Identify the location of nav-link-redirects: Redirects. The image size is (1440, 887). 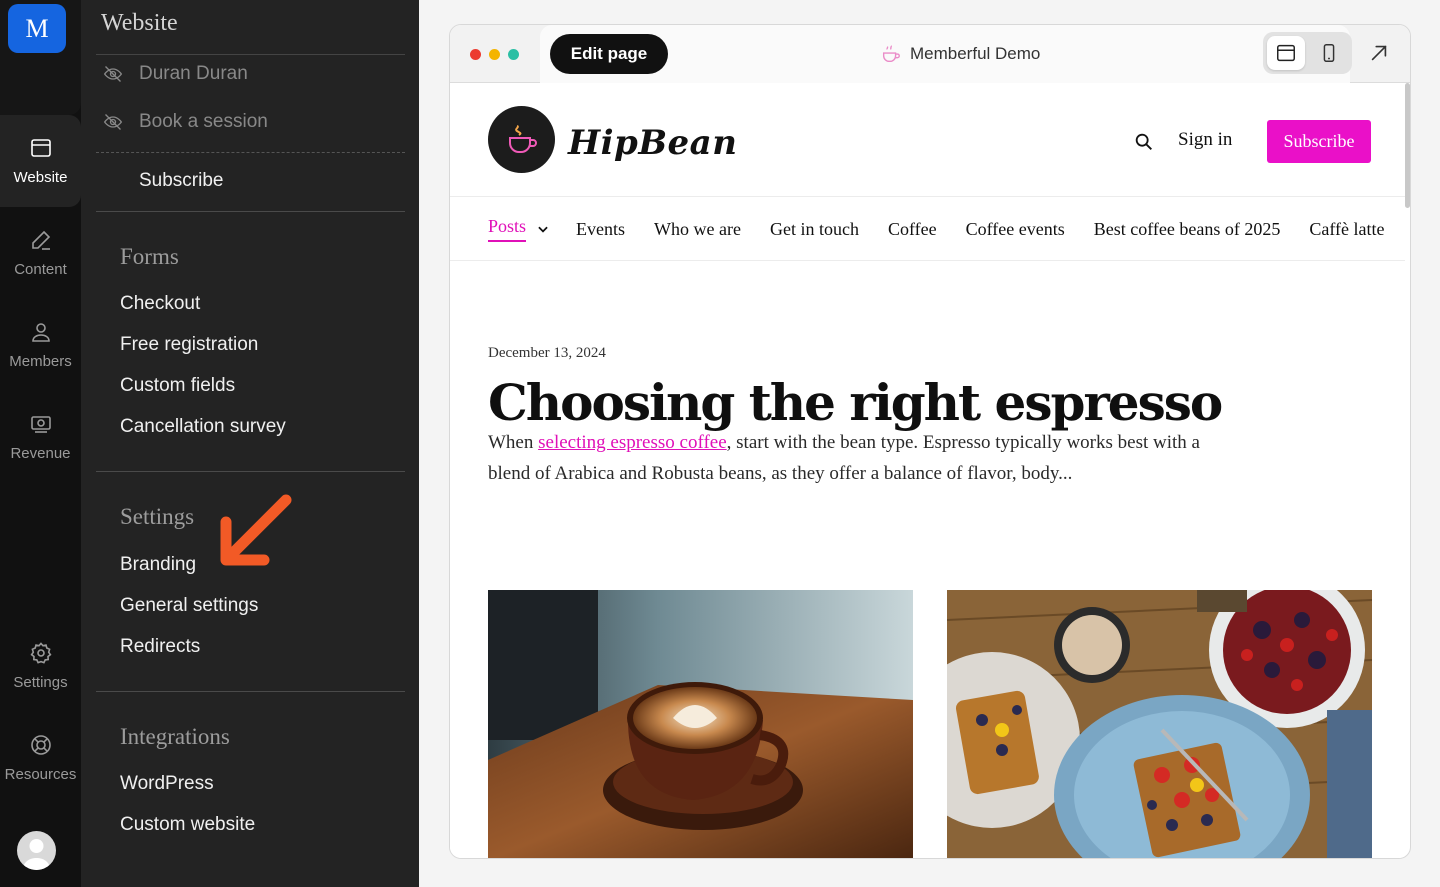
(160, 647).